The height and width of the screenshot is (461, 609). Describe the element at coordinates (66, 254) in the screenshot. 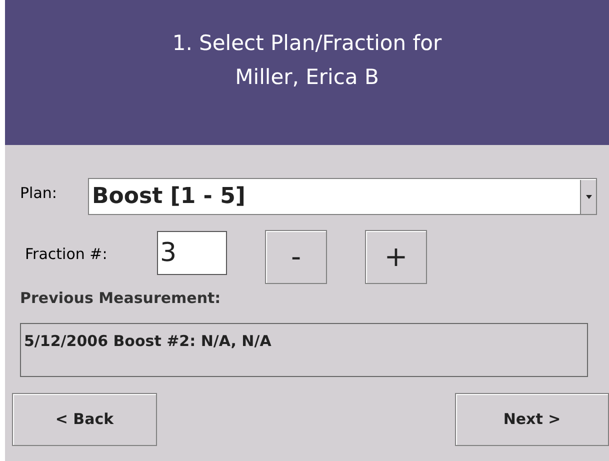

I see `fraction-label: Fraction #:` at that location.